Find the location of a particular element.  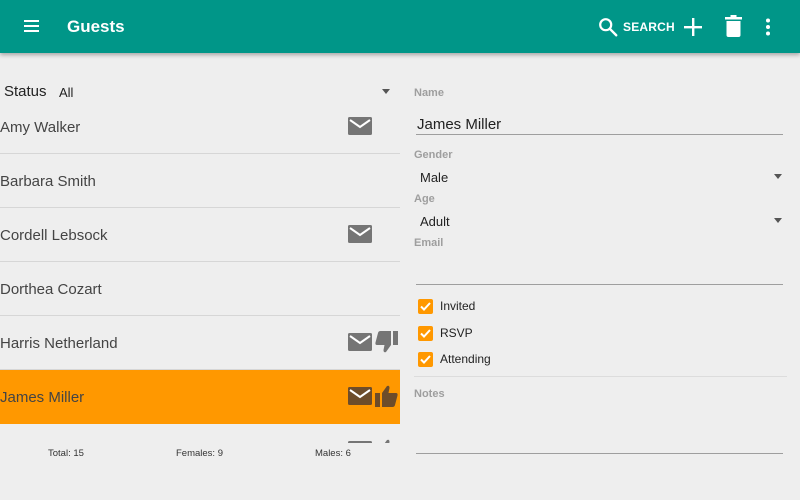

guest-name: Amy Walker is located at coordinates (40, 127).